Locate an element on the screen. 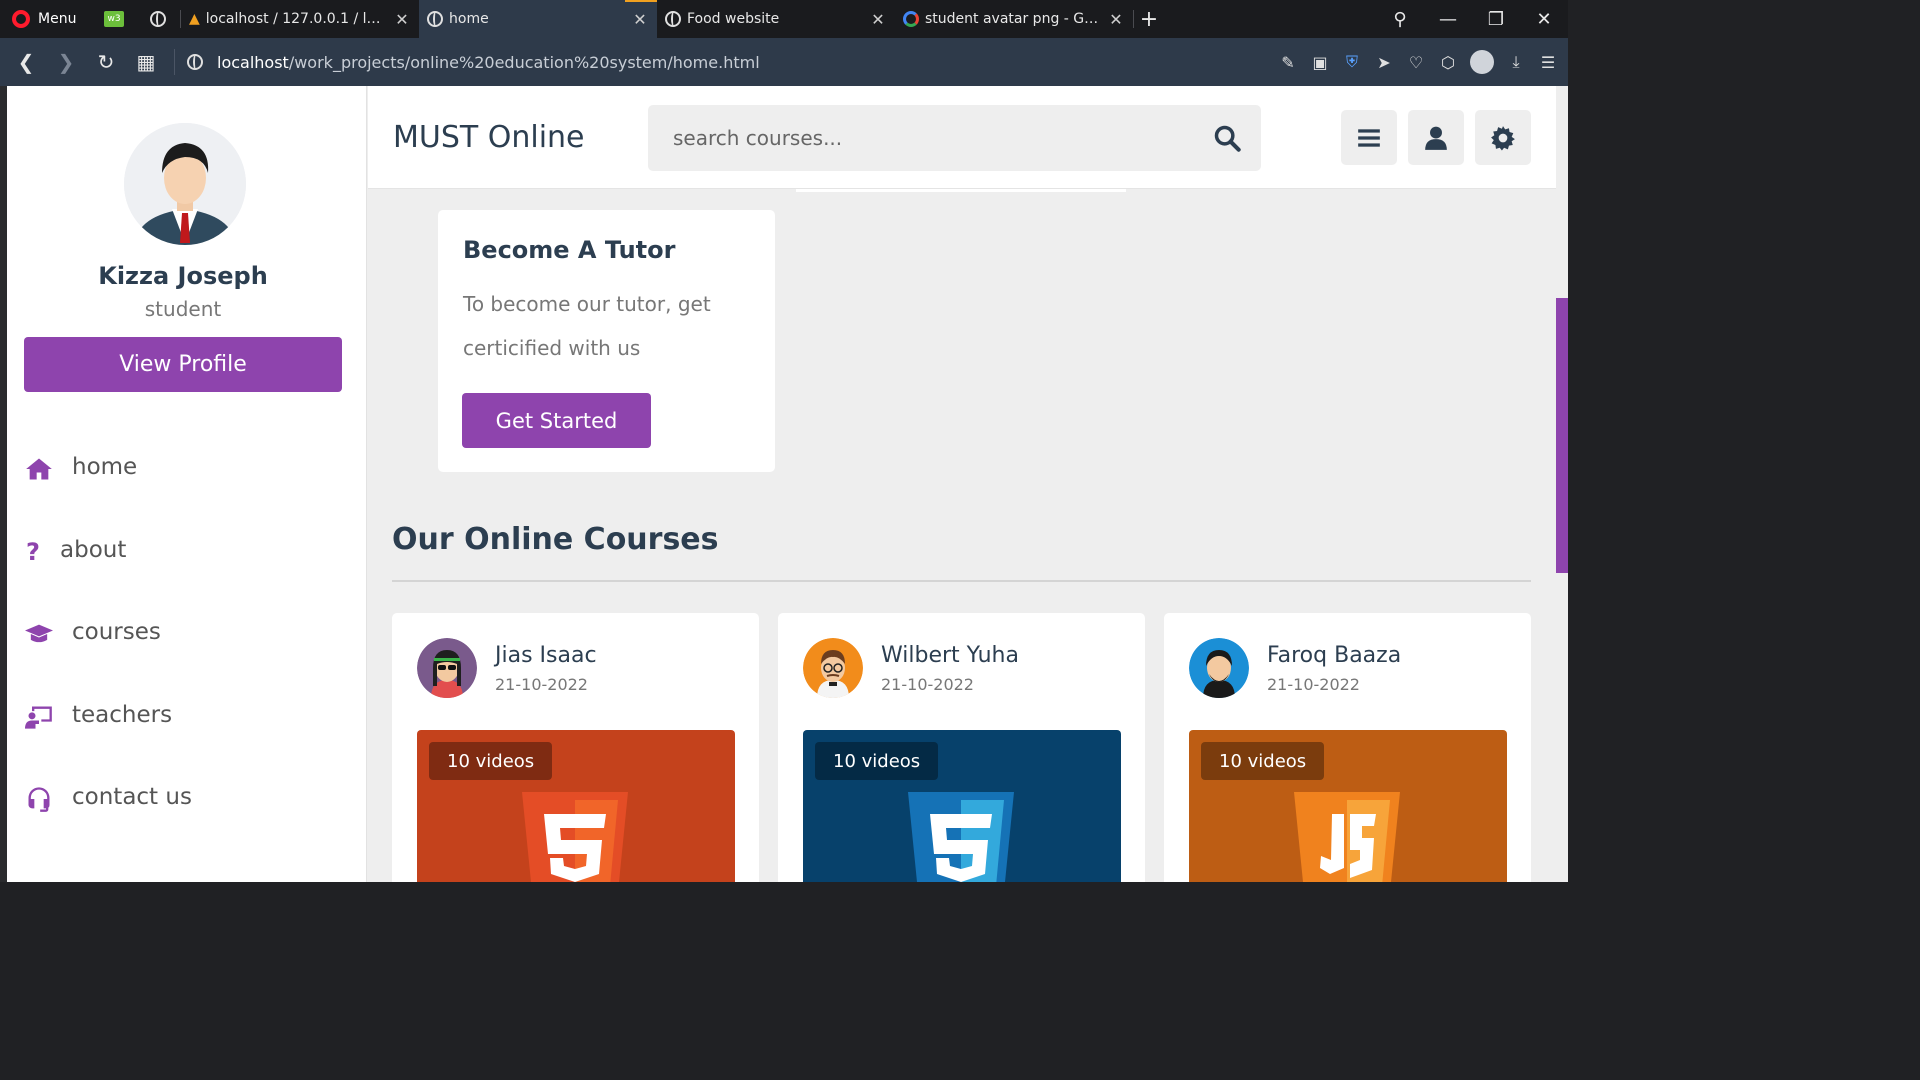 The width and height of the screenshot is (1920, 1080). google-icon is located at coordinates (911, 19).